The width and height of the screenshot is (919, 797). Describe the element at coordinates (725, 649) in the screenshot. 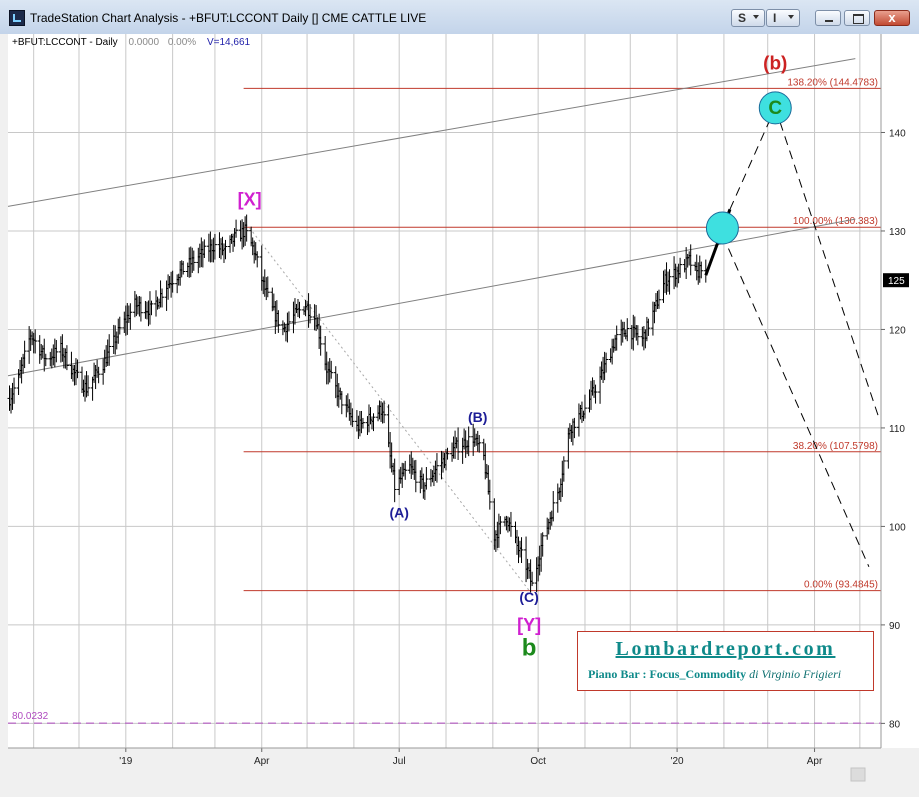

I see `watermark-title: Lombardreport.com` at that location.